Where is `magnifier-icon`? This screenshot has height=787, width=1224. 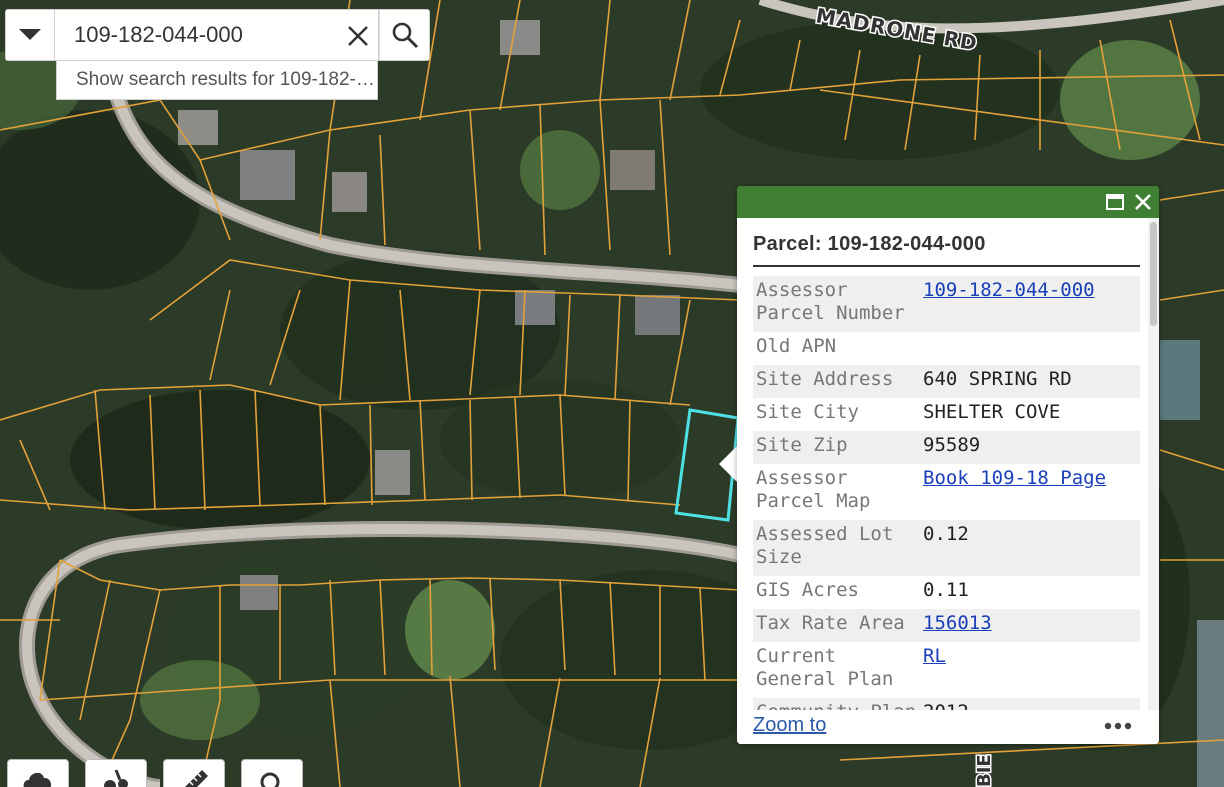
magnifier-icon is located at coordinates (270, 779).